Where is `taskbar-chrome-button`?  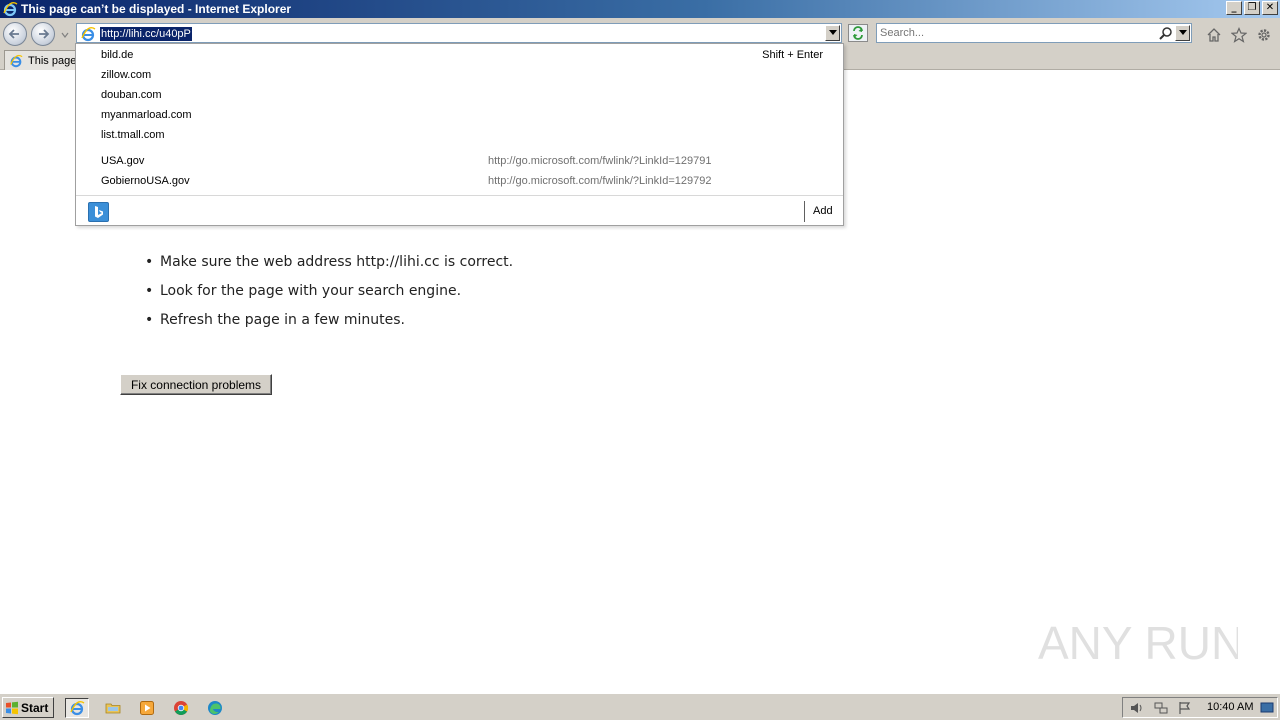 taskbar-chrome-button is located at coordinates (181, 708).